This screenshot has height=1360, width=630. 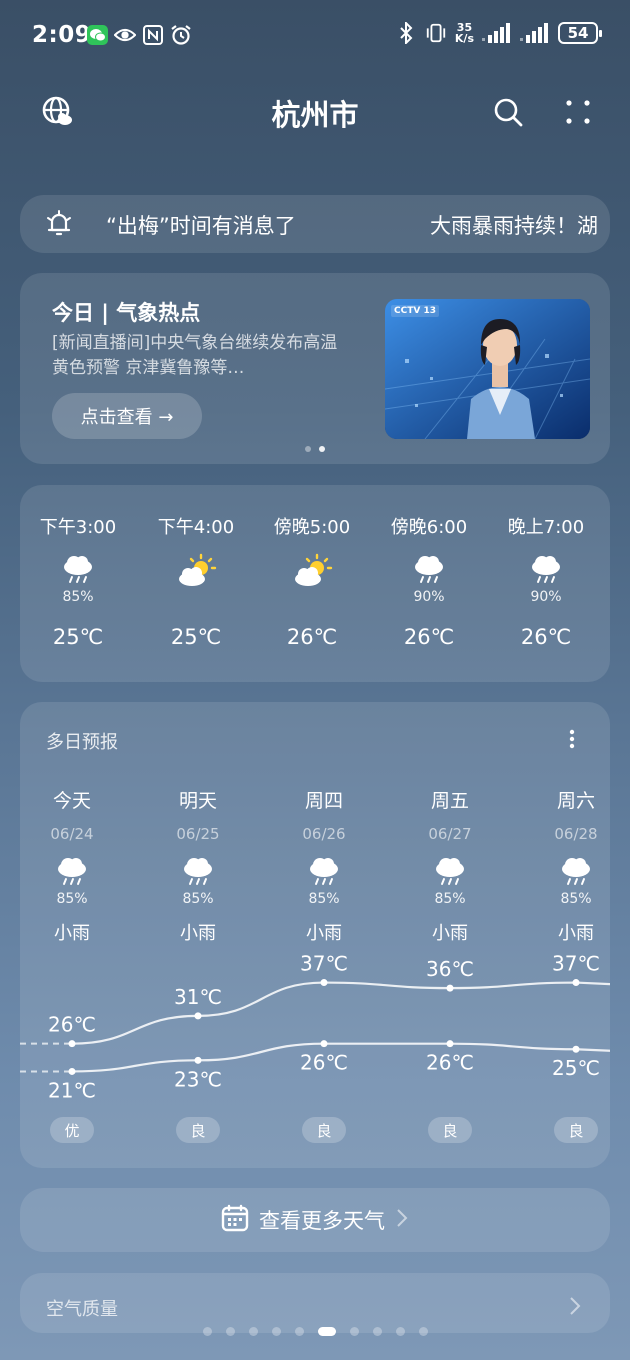 What do you see at coordinates (464, 38) in the screenshot?
I see `net-speed-unit: K/s` at bounding box center [464, 38].